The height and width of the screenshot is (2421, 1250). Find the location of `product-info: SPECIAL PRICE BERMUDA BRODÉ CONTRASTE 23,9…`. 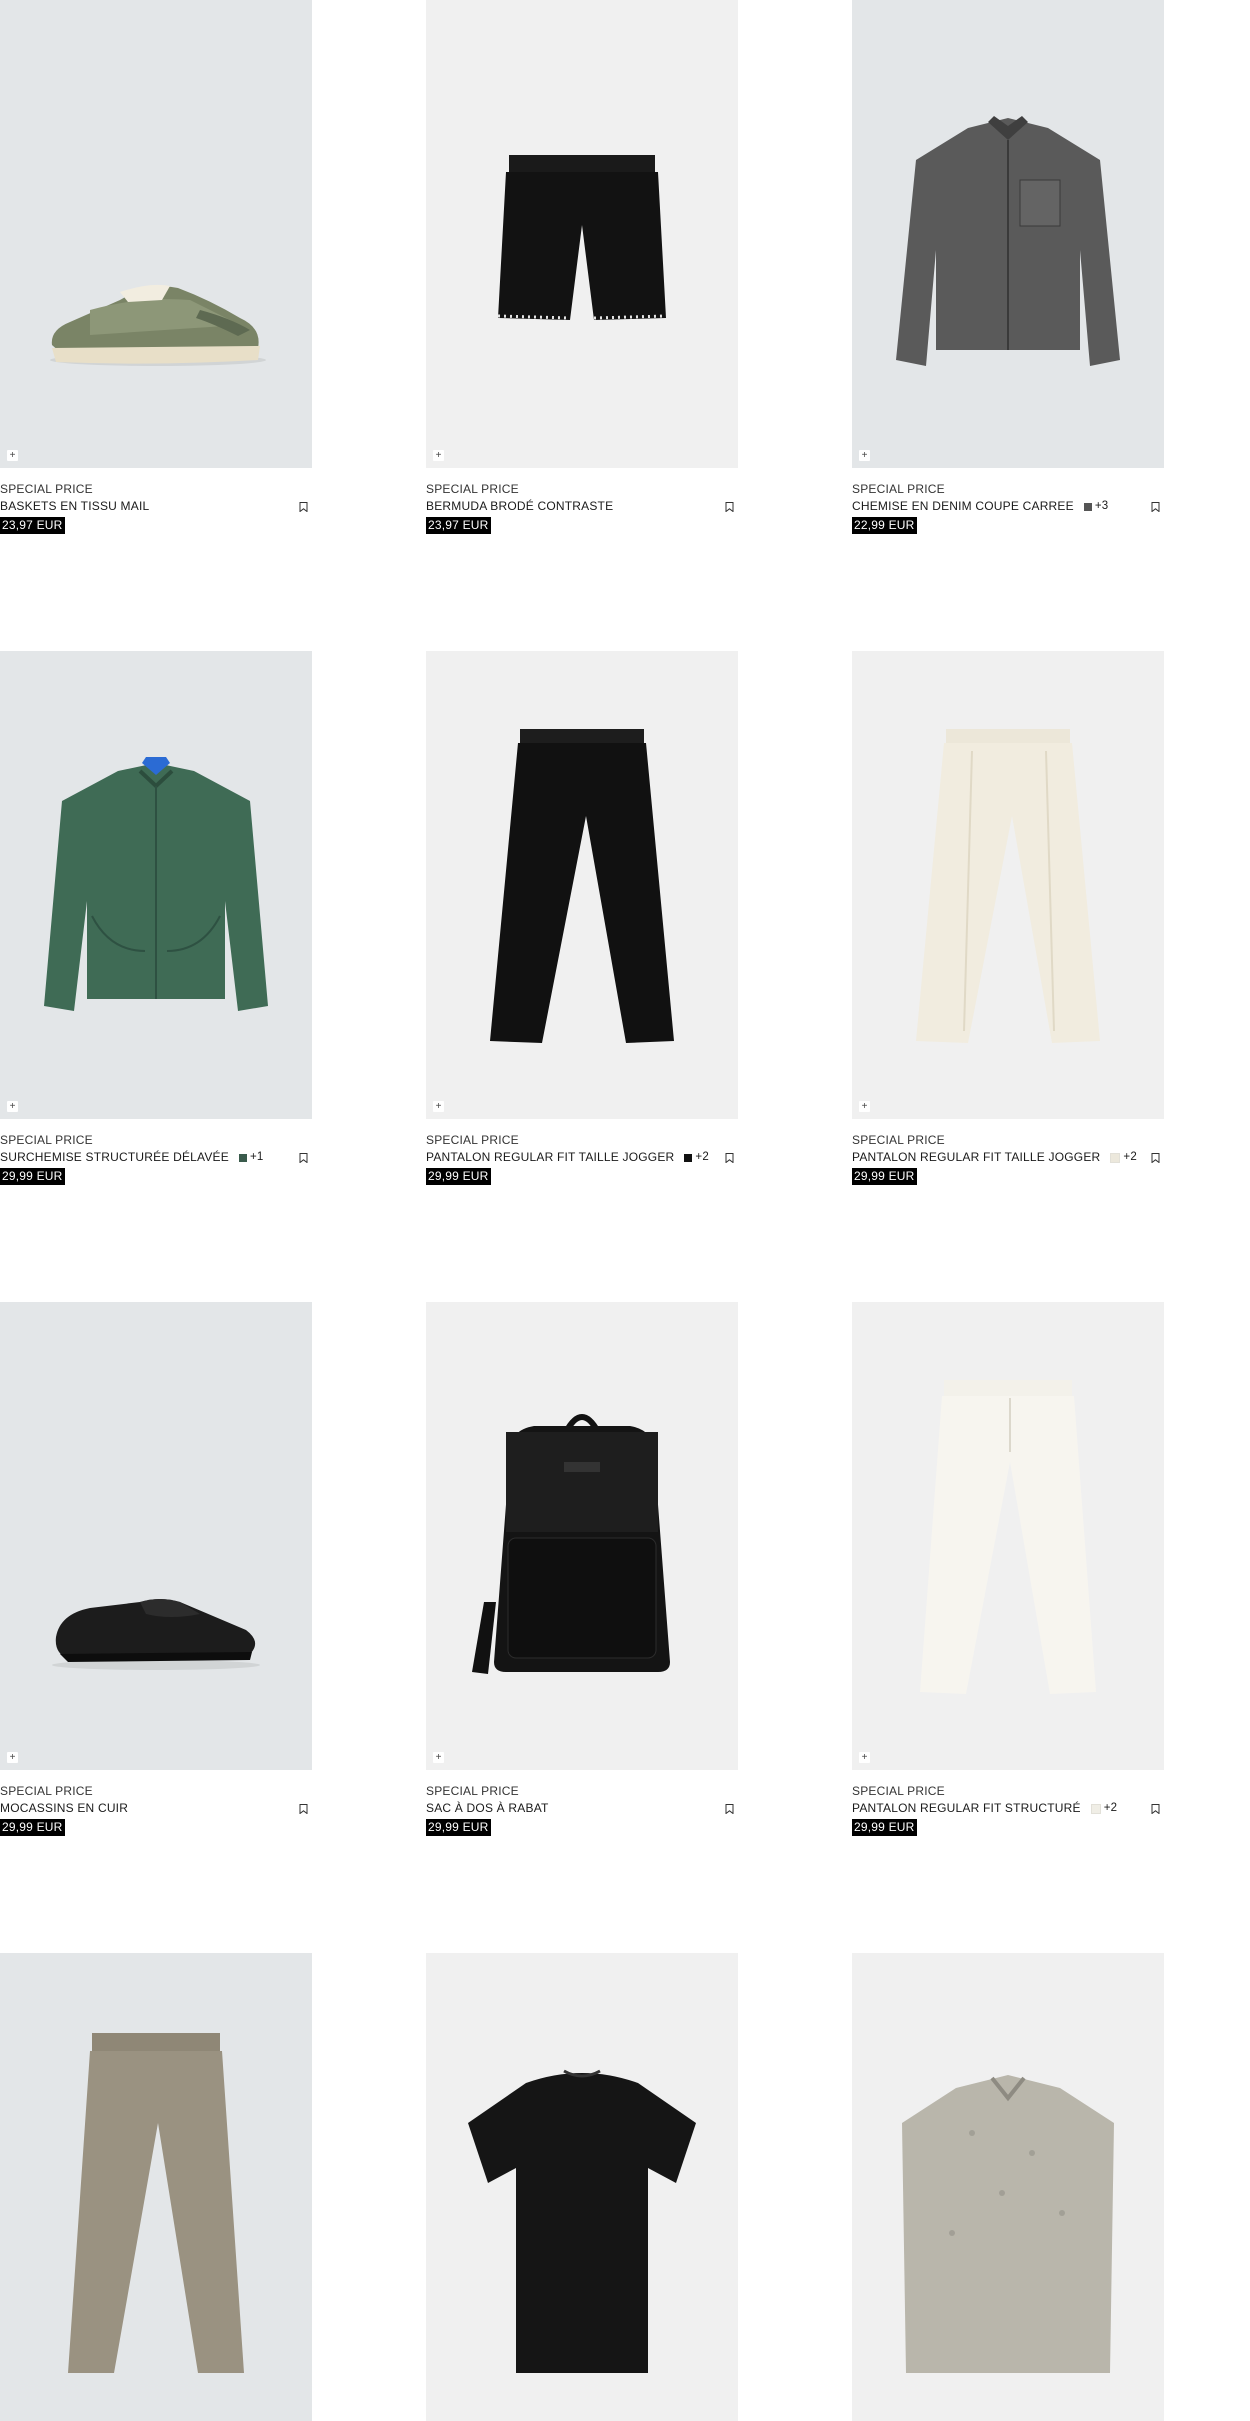

product-info: SPECIAL PRICE BERMUDA BRODÉ CONTRASTE 23,9… is located at coordinates (582, 501).